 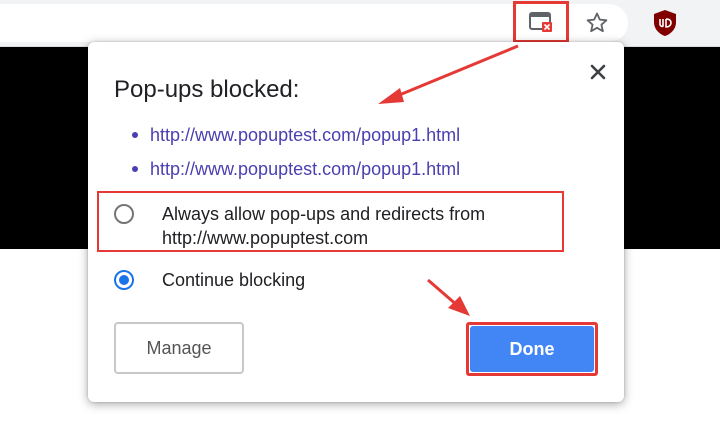 I want to click on ublock-extension-button, so click(x=665, y=23).